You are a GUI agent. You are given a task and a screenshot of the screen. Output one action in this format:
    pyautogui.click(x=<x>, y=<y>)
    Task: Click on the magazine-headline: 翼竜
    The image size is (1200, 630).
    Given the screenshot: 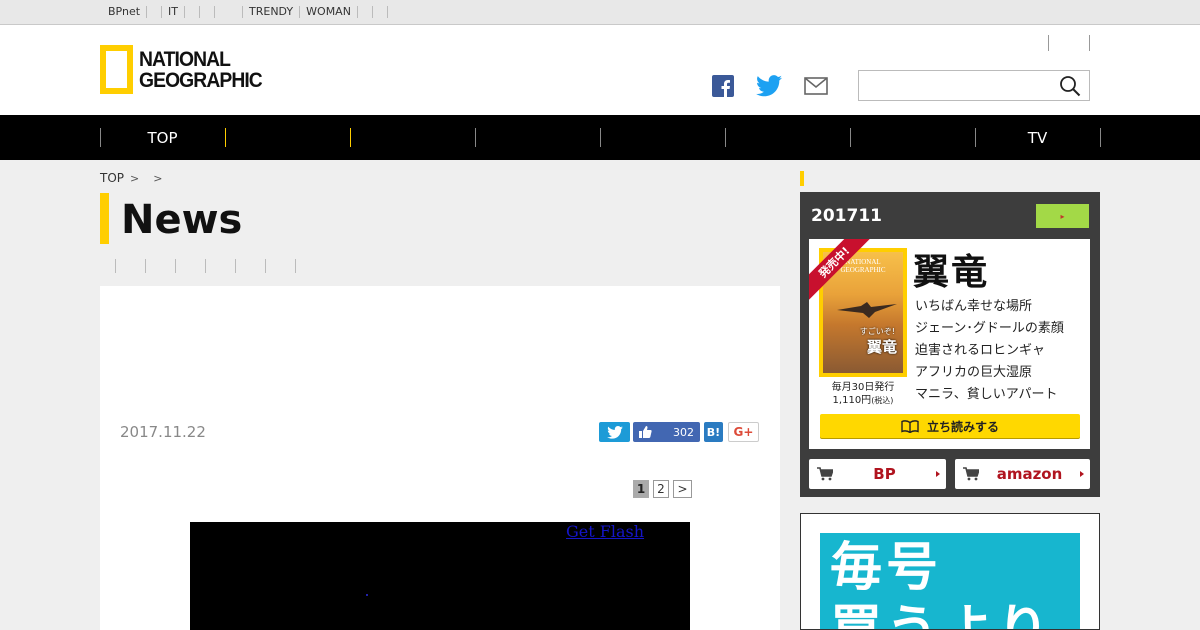 What is the action you would take?
    pyautogui.click(x=951, y=272)
    